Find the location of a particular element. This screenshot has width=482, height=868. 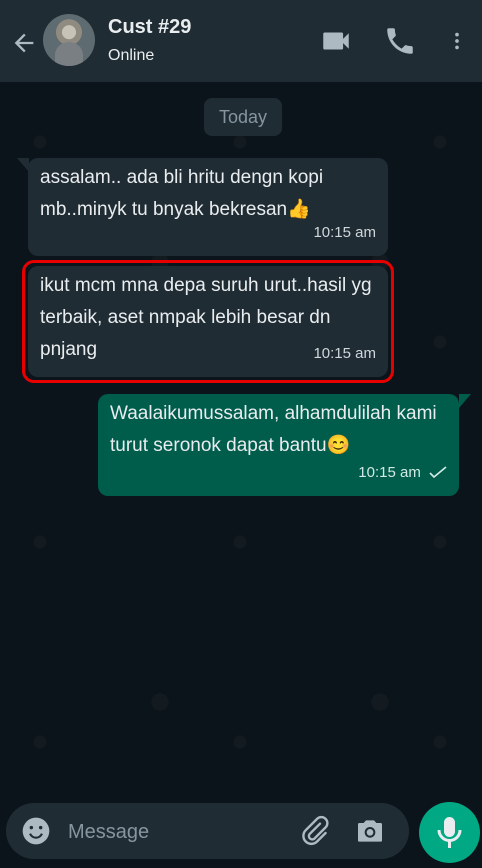

message-time-row: 10:15 am is located at coordinates (402, 473).